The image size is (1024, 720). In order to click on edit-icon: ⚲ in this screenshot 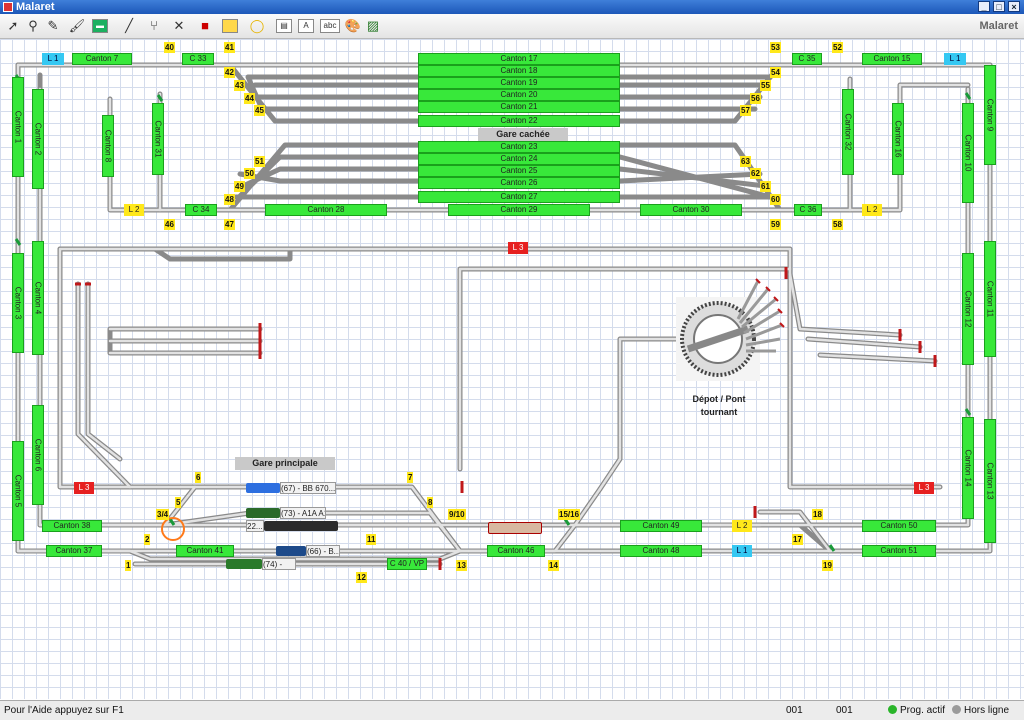, I will do `click(33, 26)`.